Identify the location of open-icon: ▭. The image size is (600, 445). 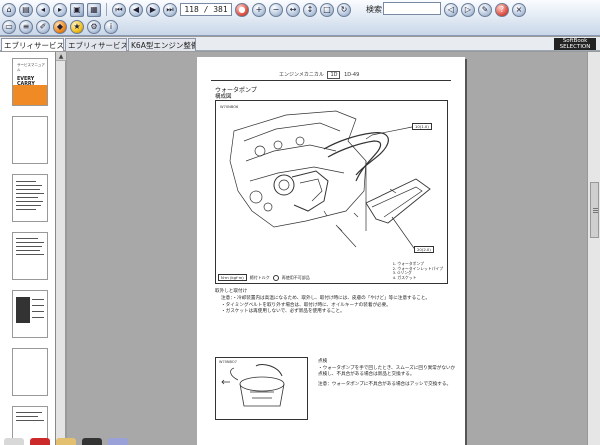
(9, 26).